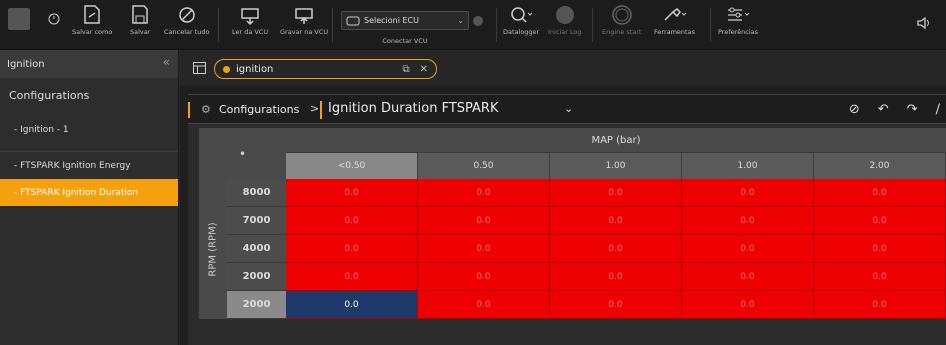  Describe the element at coordinates (938, 109) in the screenshot. I see `edit-icon: ∕` at that location.